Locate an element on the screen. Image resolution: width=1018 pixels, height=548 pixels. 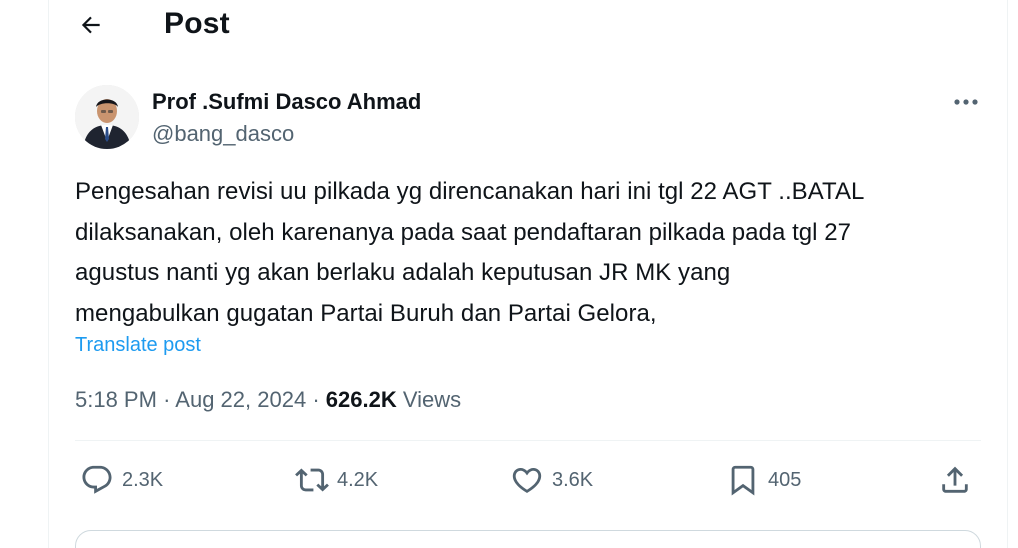
views-count: 626.2K is located at coordinates (361, 399).